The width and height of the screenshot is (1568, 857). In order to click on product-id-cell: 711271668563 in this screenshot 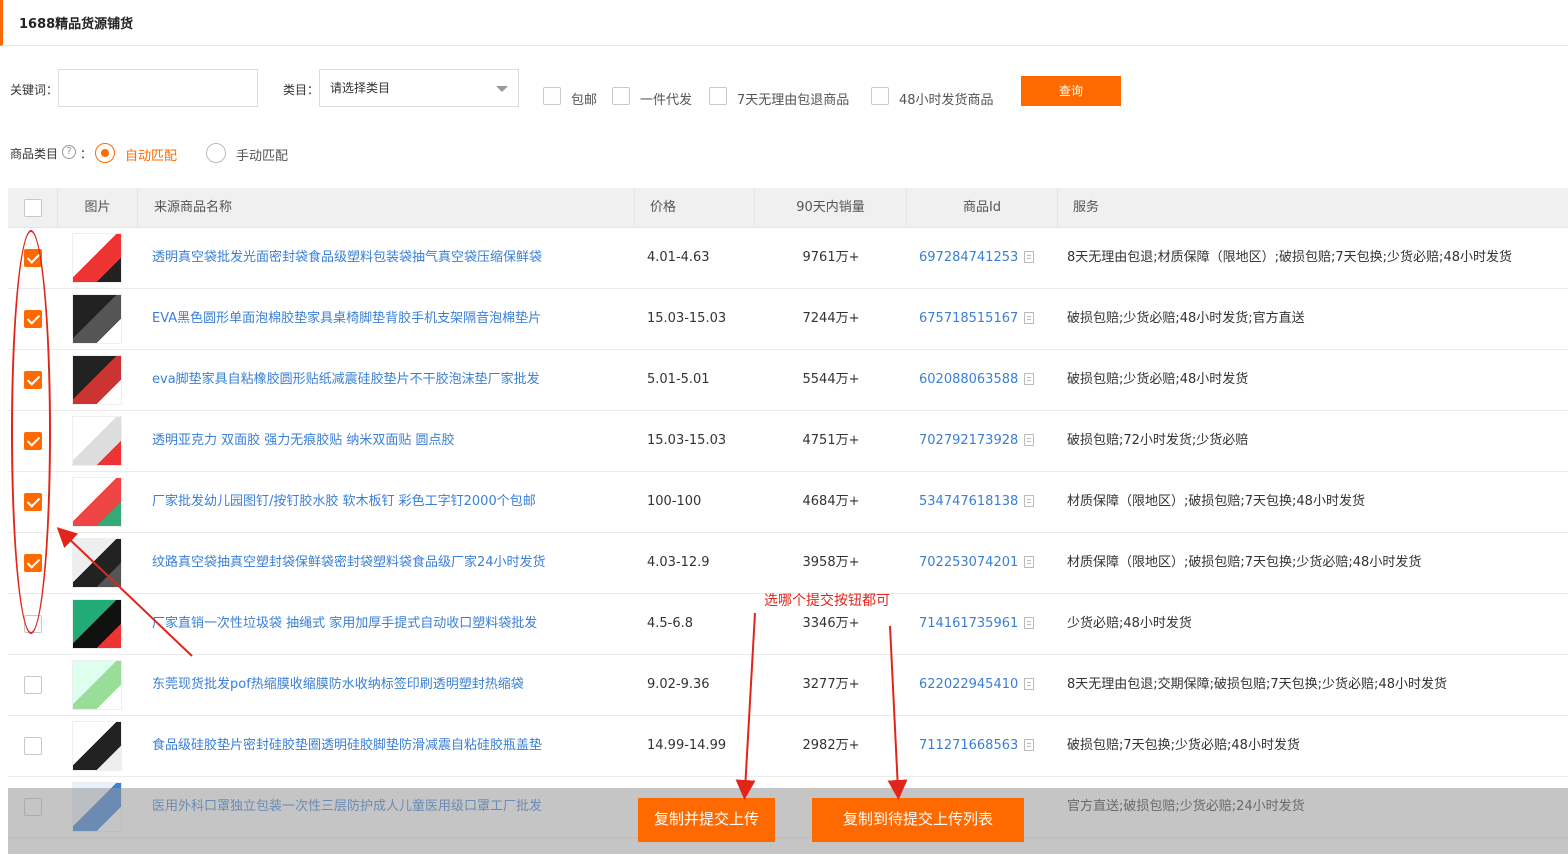, I will do `click(988, 746)`.